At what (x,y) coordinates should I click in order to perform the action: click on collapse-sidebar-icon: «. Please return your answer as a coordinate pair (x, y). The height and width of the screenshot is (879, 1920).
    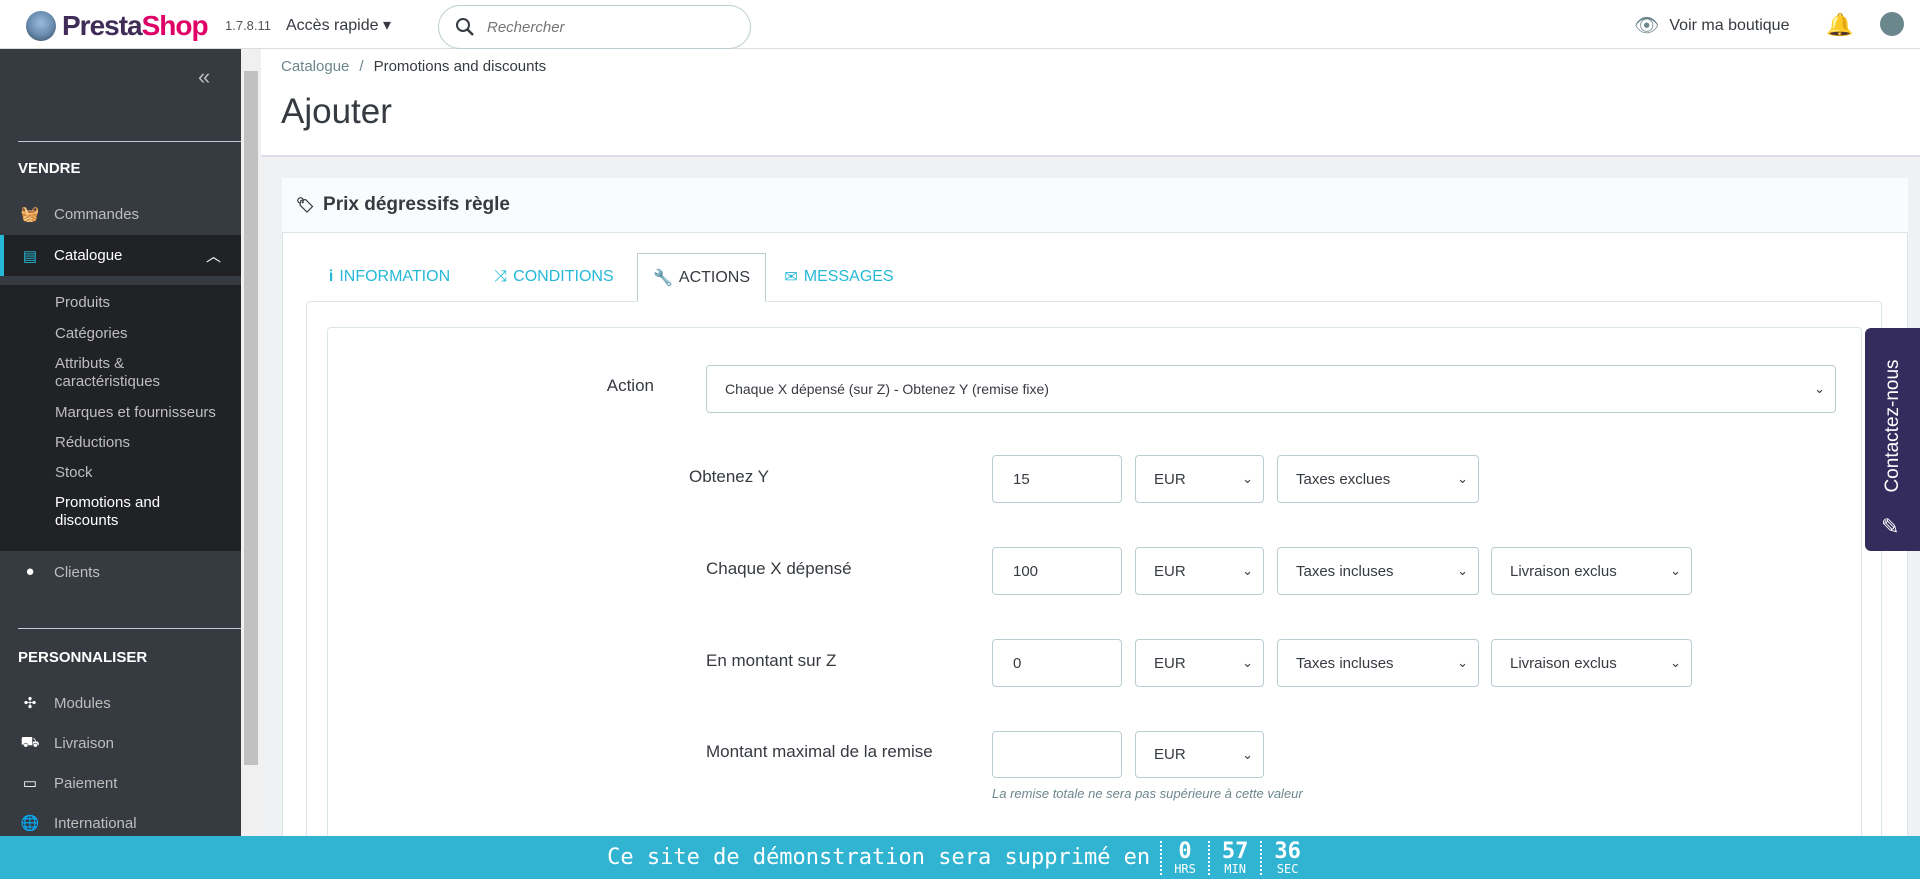
    Looking at the image, I should click on (204, 77).